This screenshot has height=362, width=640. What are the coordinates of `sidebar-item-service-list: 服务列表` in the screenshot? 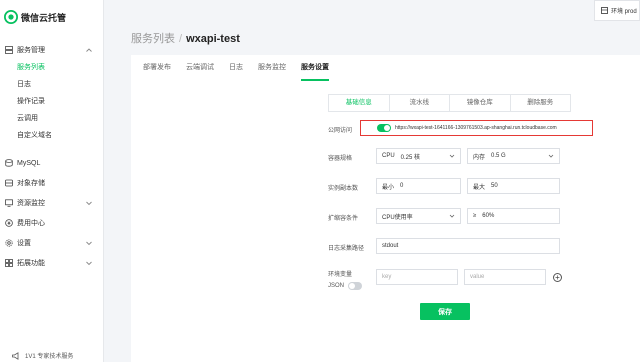 It's located at (51, 67).